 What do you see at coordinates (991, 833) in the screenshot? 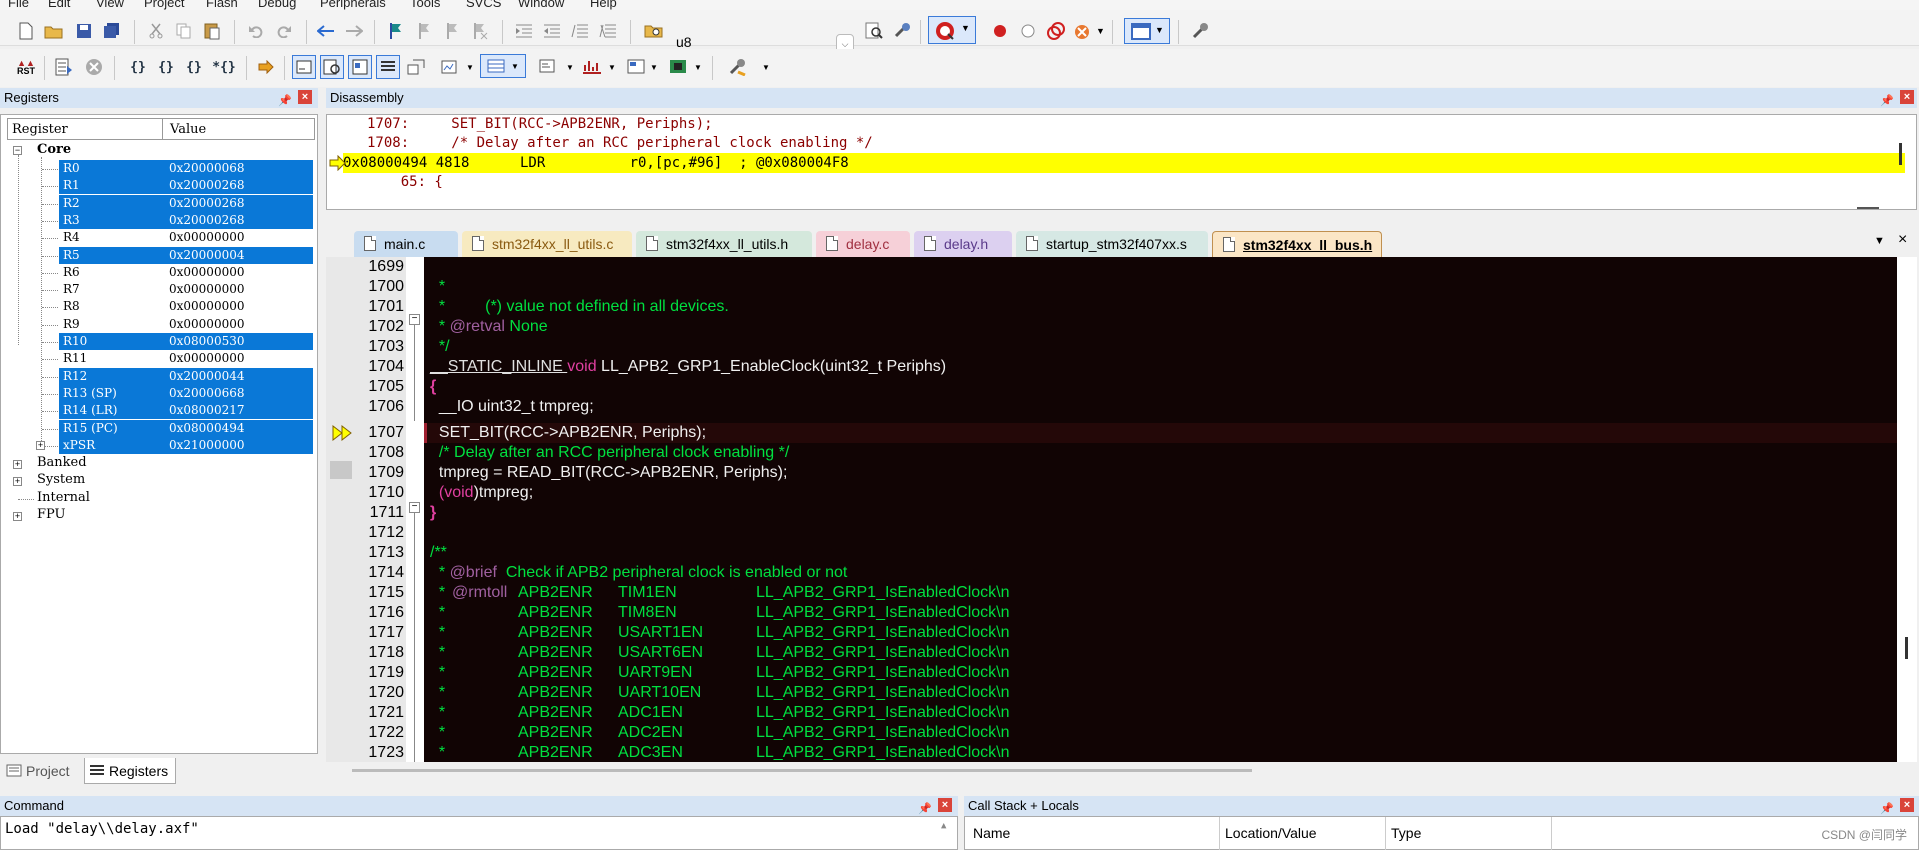
I see `column-name: Name` at bounding box center [991, 833].